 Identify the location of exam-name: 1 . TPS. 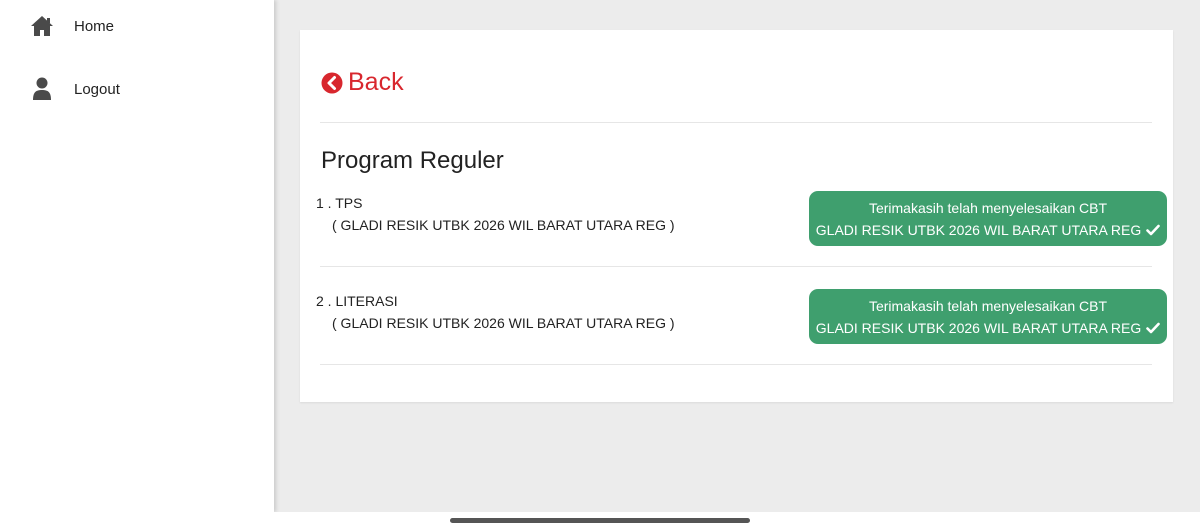
(339, 203).